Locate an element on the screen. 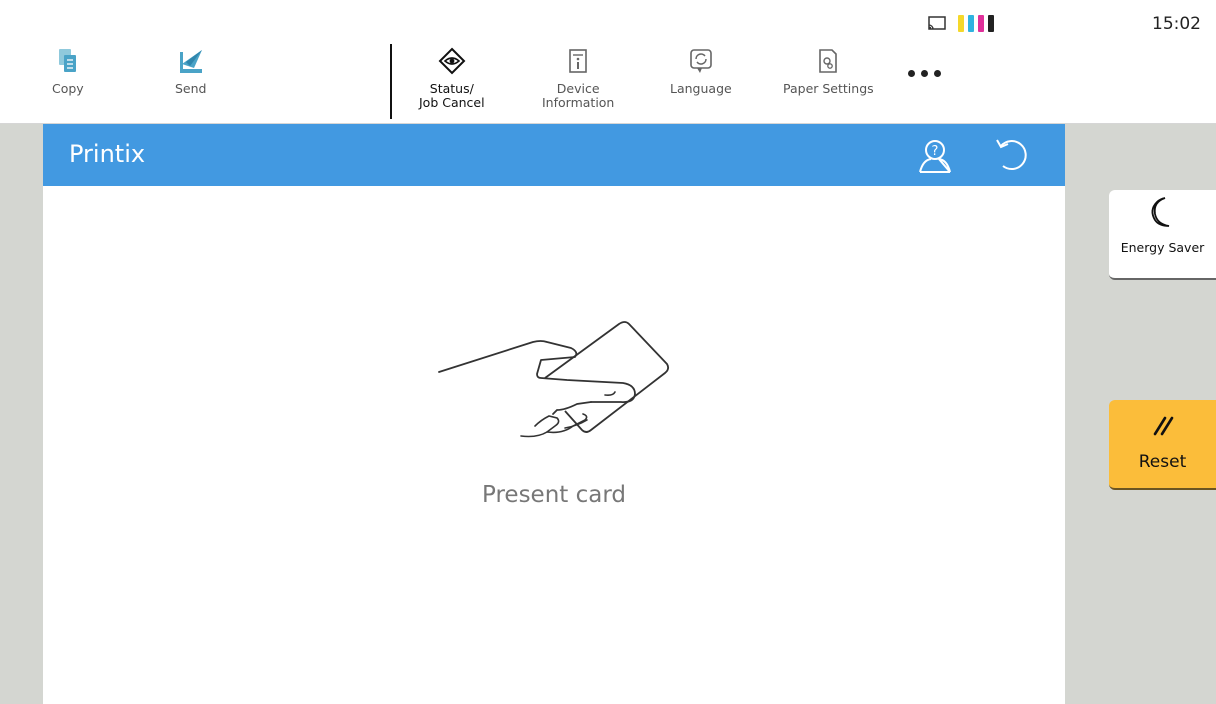  nav-send-label: Send is located at coordinates (191, 88).